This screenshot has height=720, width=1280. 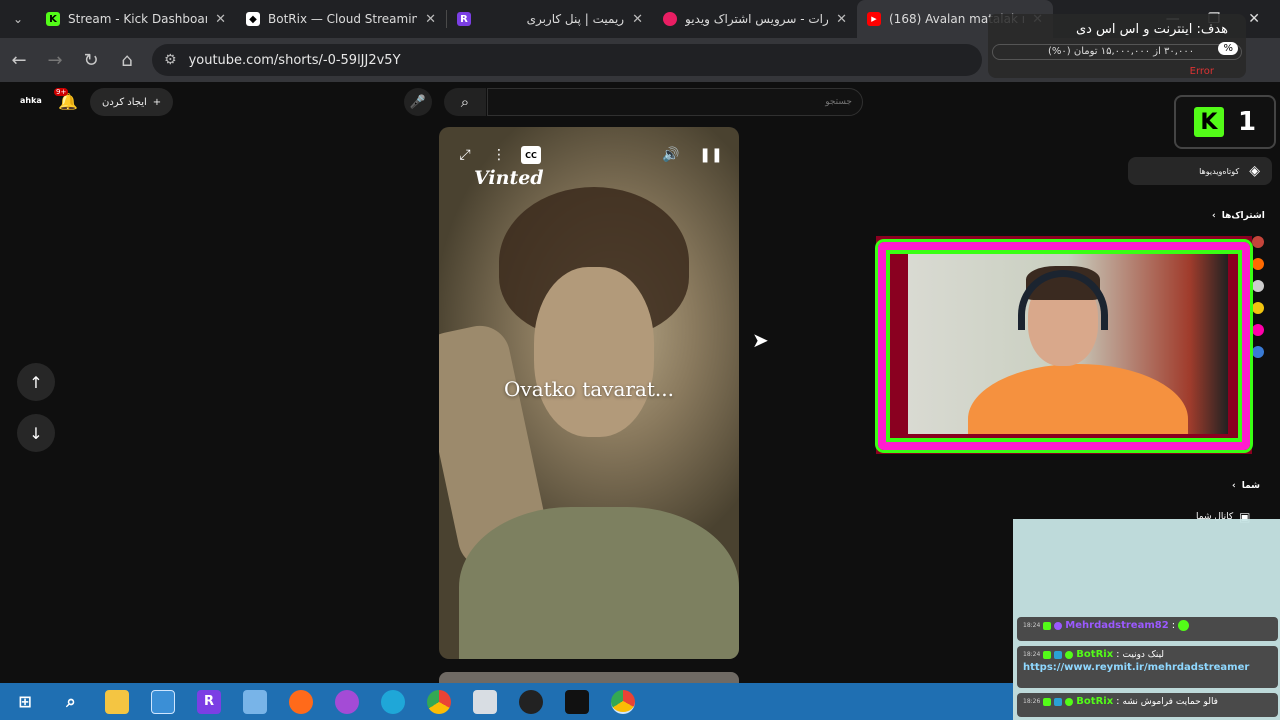 I want to click on subscriber-badge-icon, so click(x=1058, y=625).